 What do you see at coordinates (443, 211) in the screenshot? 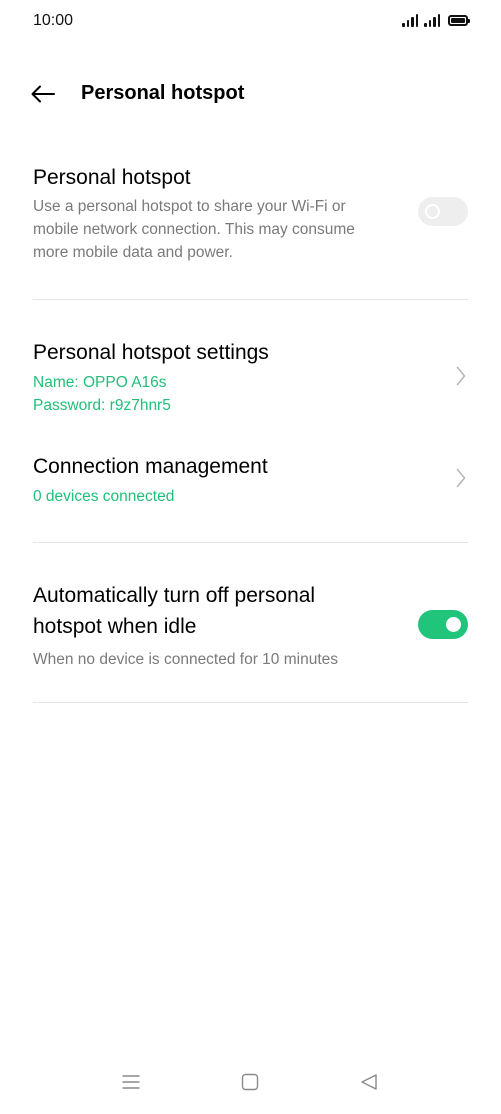
I see `hotspot-toggle` at bounding box center [443, 211].